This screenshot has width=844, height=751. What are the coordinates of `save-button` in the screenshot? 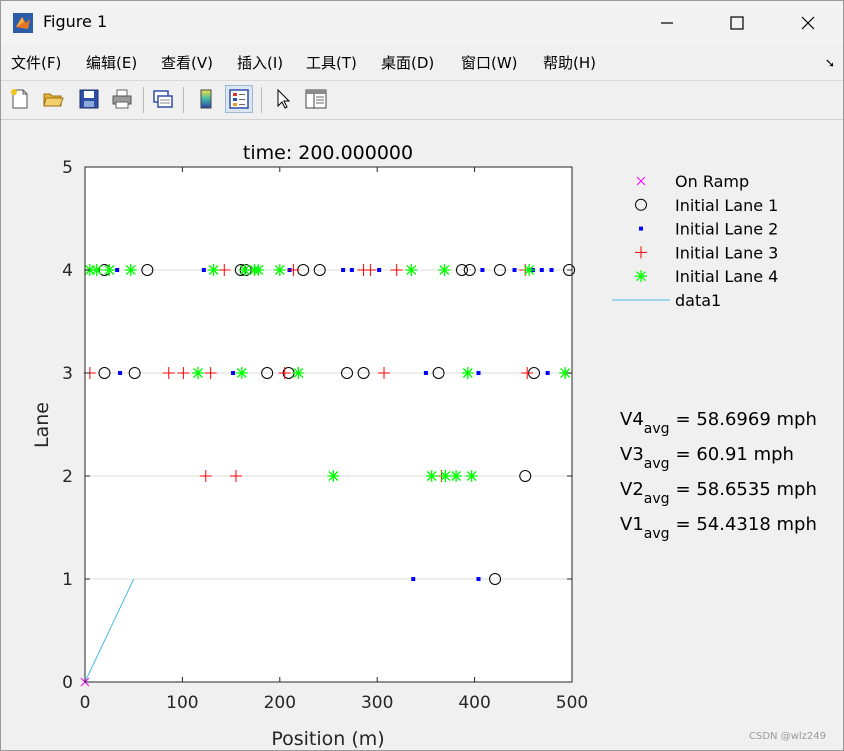 It's located at (89, 99).